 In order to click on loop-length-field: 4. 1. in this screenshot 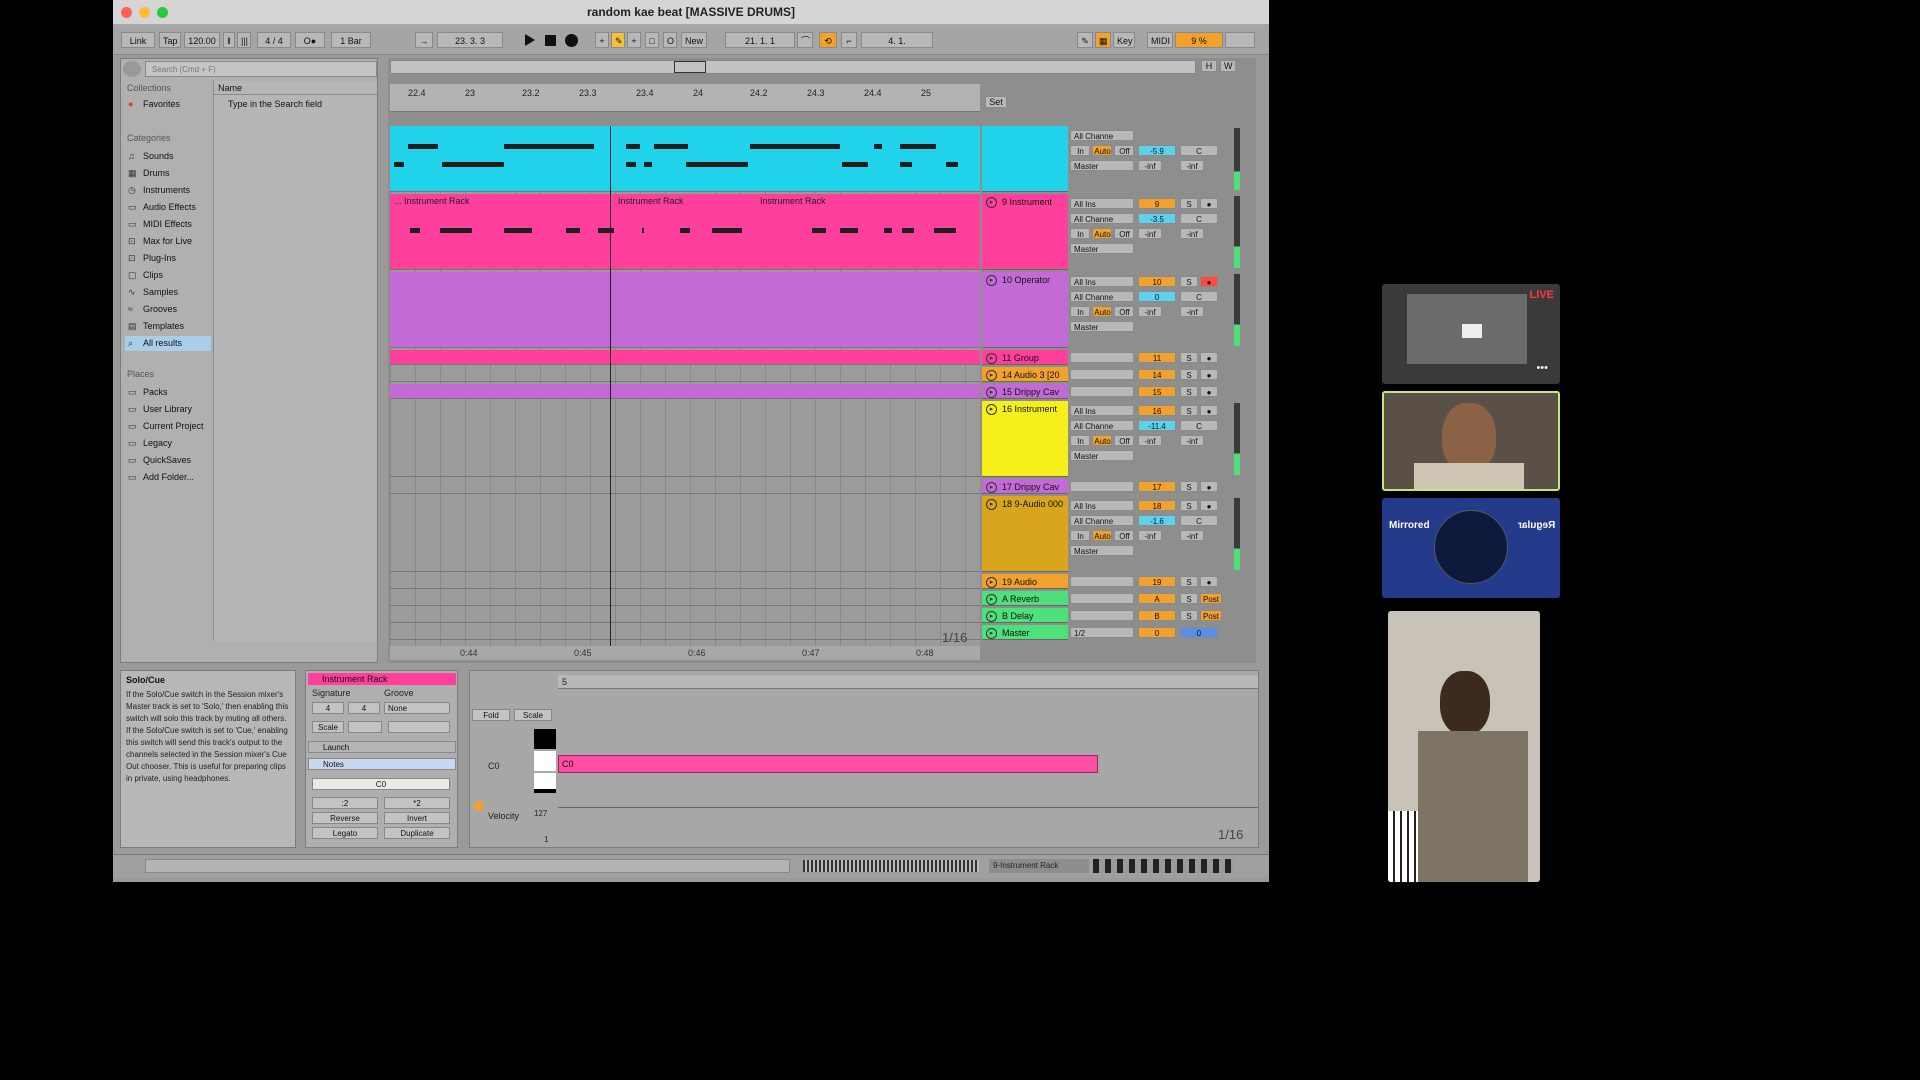, I will do `click(897, 40)`.